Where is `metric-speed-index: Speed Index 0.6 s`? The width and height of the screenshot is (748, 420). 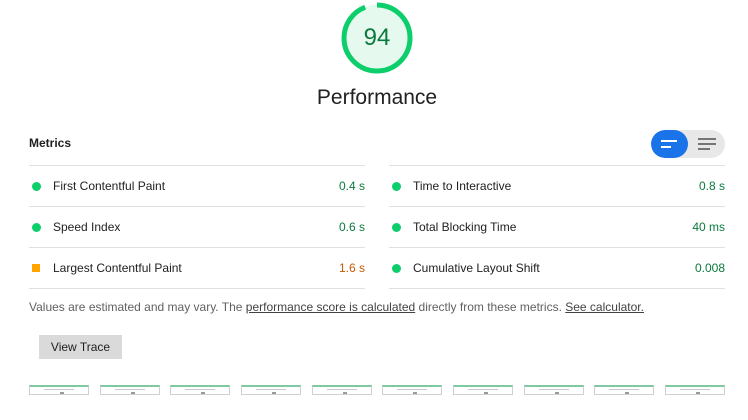
metric-speed-index: Speed Index 0.6 s is located at coordinates (197, 226).